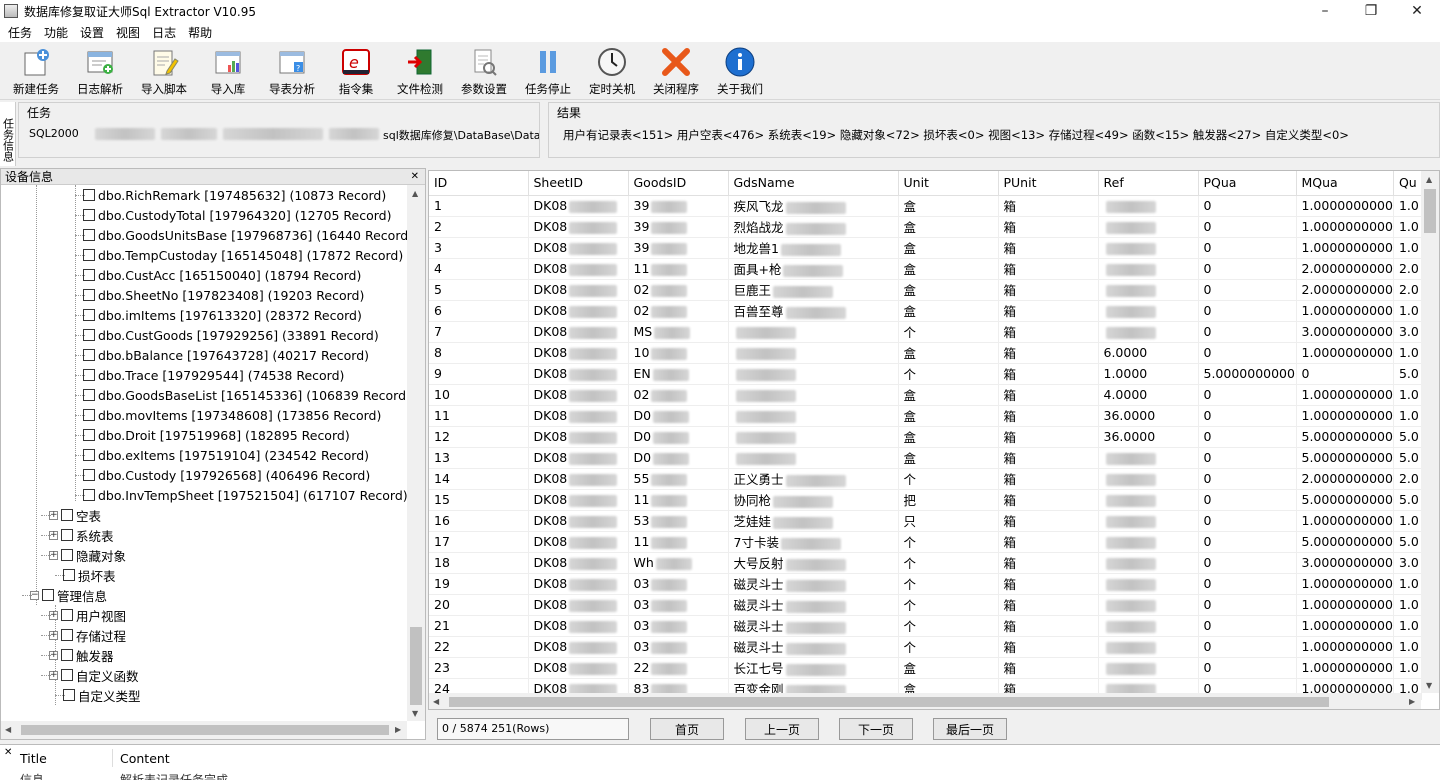  What do you see at coordinates (1371, 11) in the screenshot?
I see `maximize-button: ❐` at bounding box center [1371, 11].